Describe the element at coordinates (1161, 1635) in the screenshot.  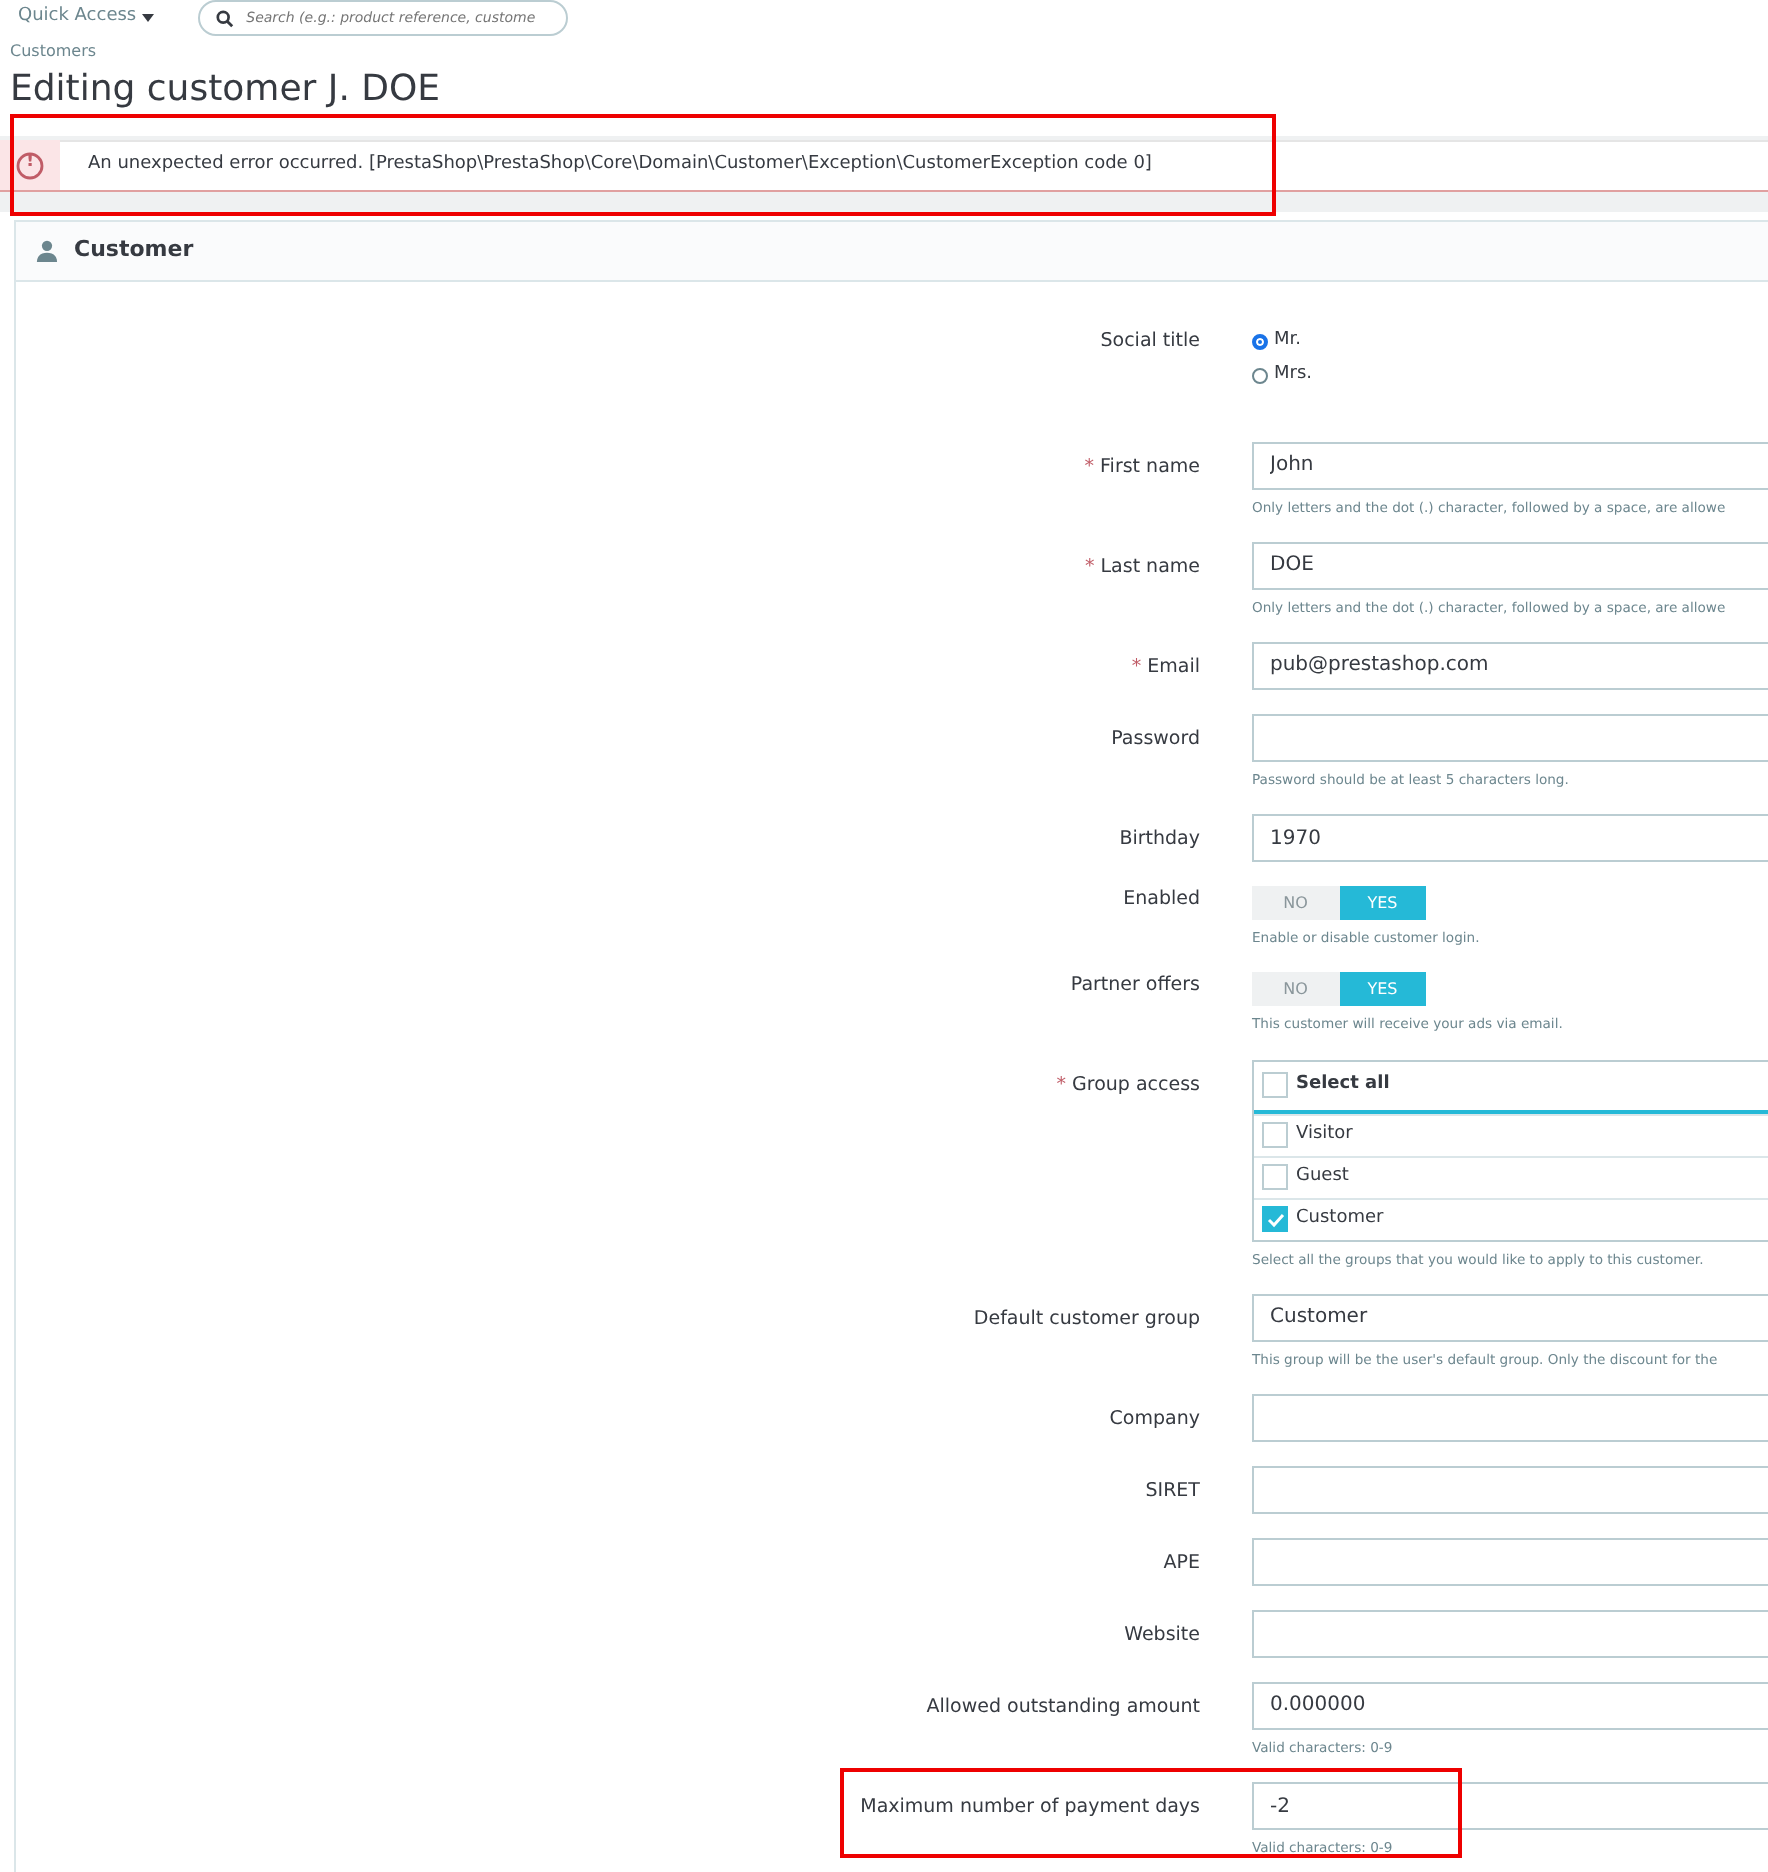
I see `field-label: Website` at that location.